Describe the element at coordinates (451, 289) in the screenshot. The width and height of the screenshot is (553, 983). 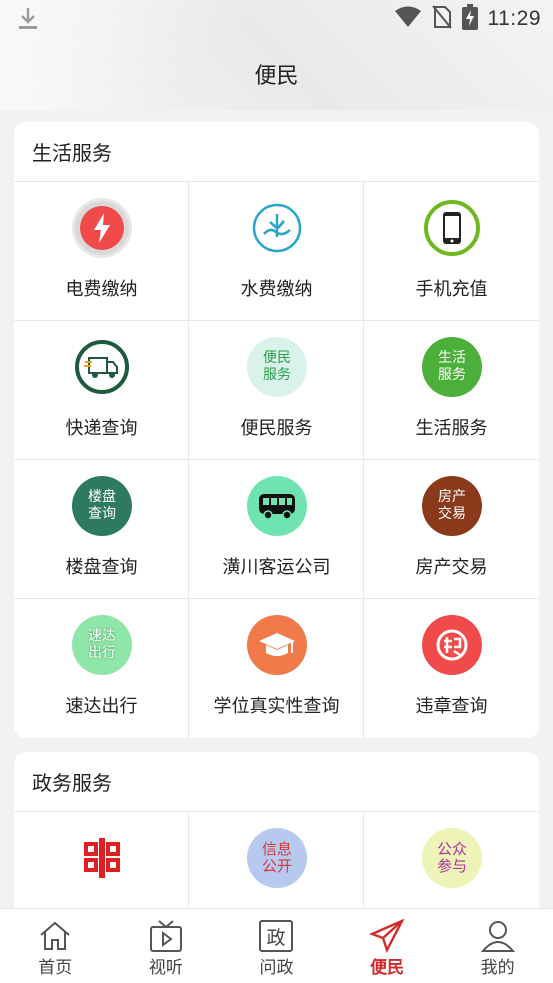
I see `service-label: 手机充值` at that location.